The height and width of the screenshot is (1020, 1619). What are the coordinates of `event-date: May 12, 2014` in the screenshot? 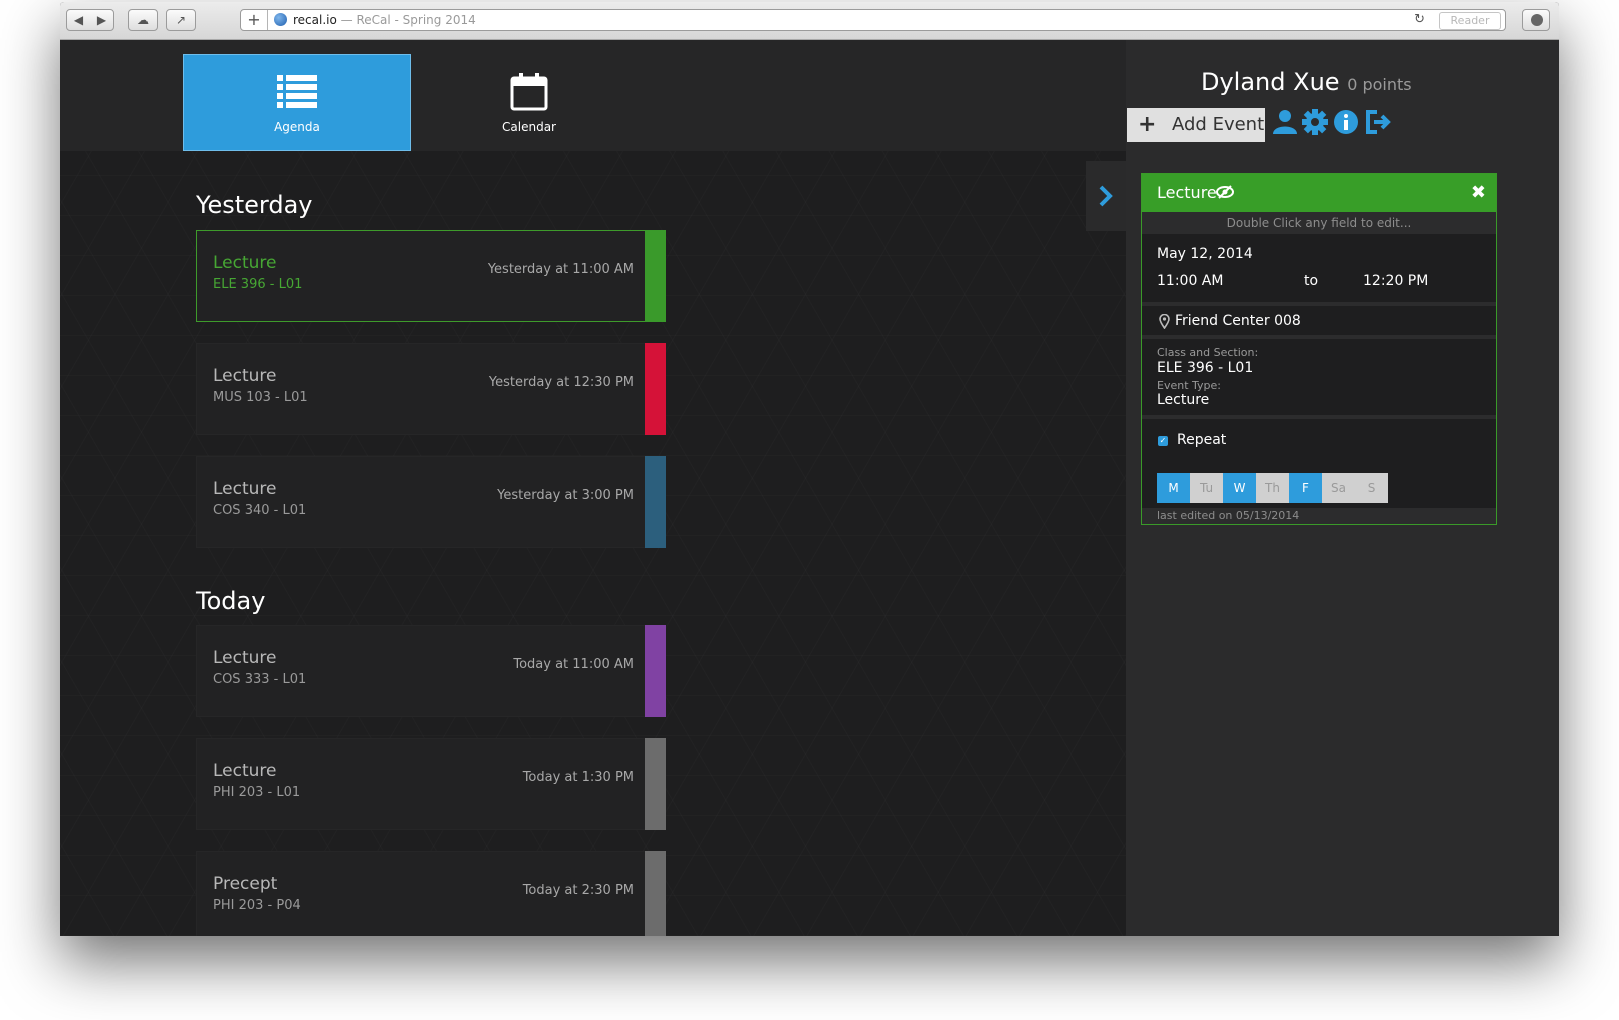 It's located at (1205, 254).